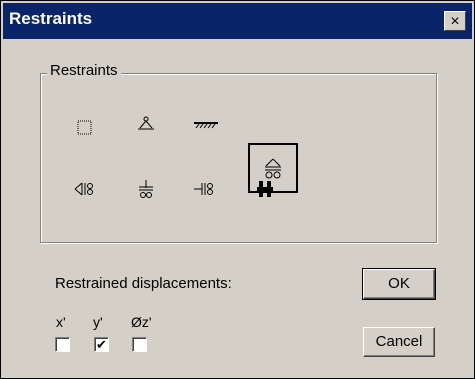 The width and height of the screenshot is (475, 379). I want to click on groupbox-label: Restraints, so click(84, 70).